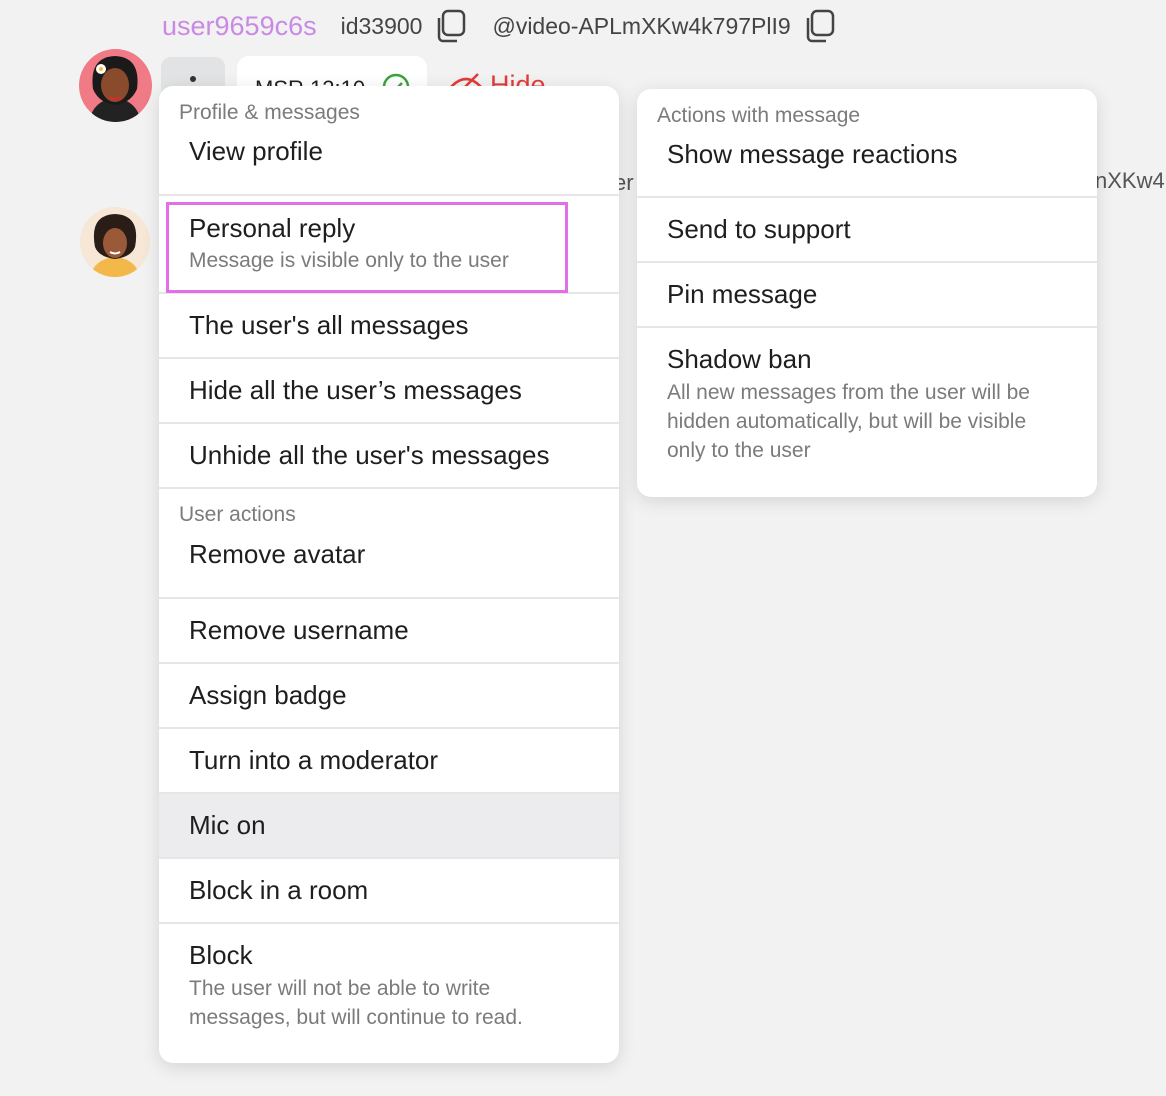  What do you see at coordinates (349, 260) in the screenshot?
I see `menu-item-description: Message is visible only to the user` at bounding box center [349, 260].